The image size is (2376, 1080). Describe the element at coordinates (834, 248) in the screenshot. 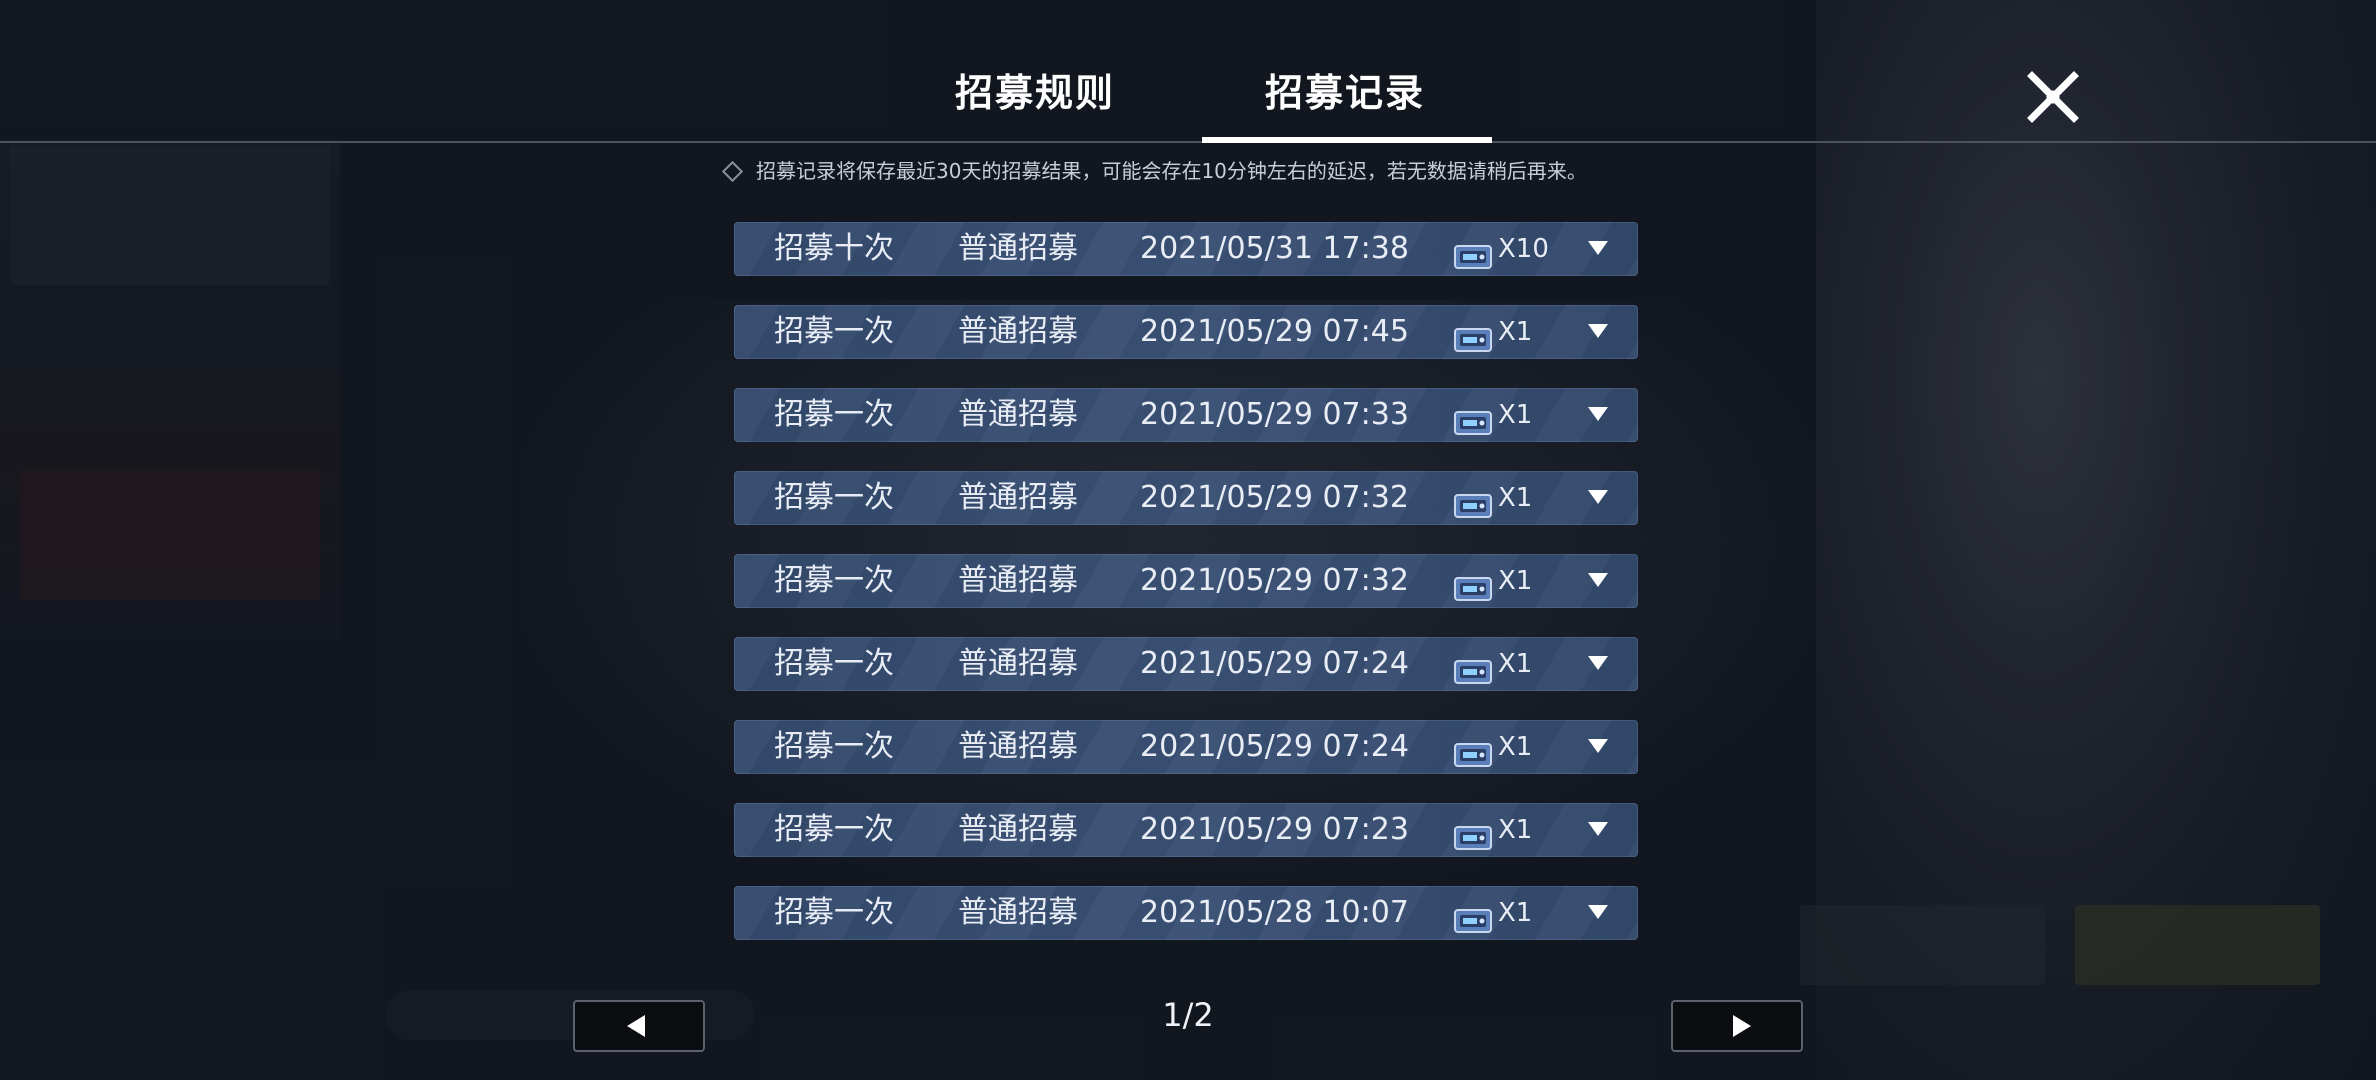

I see `record-type: 招募十次` at that location.